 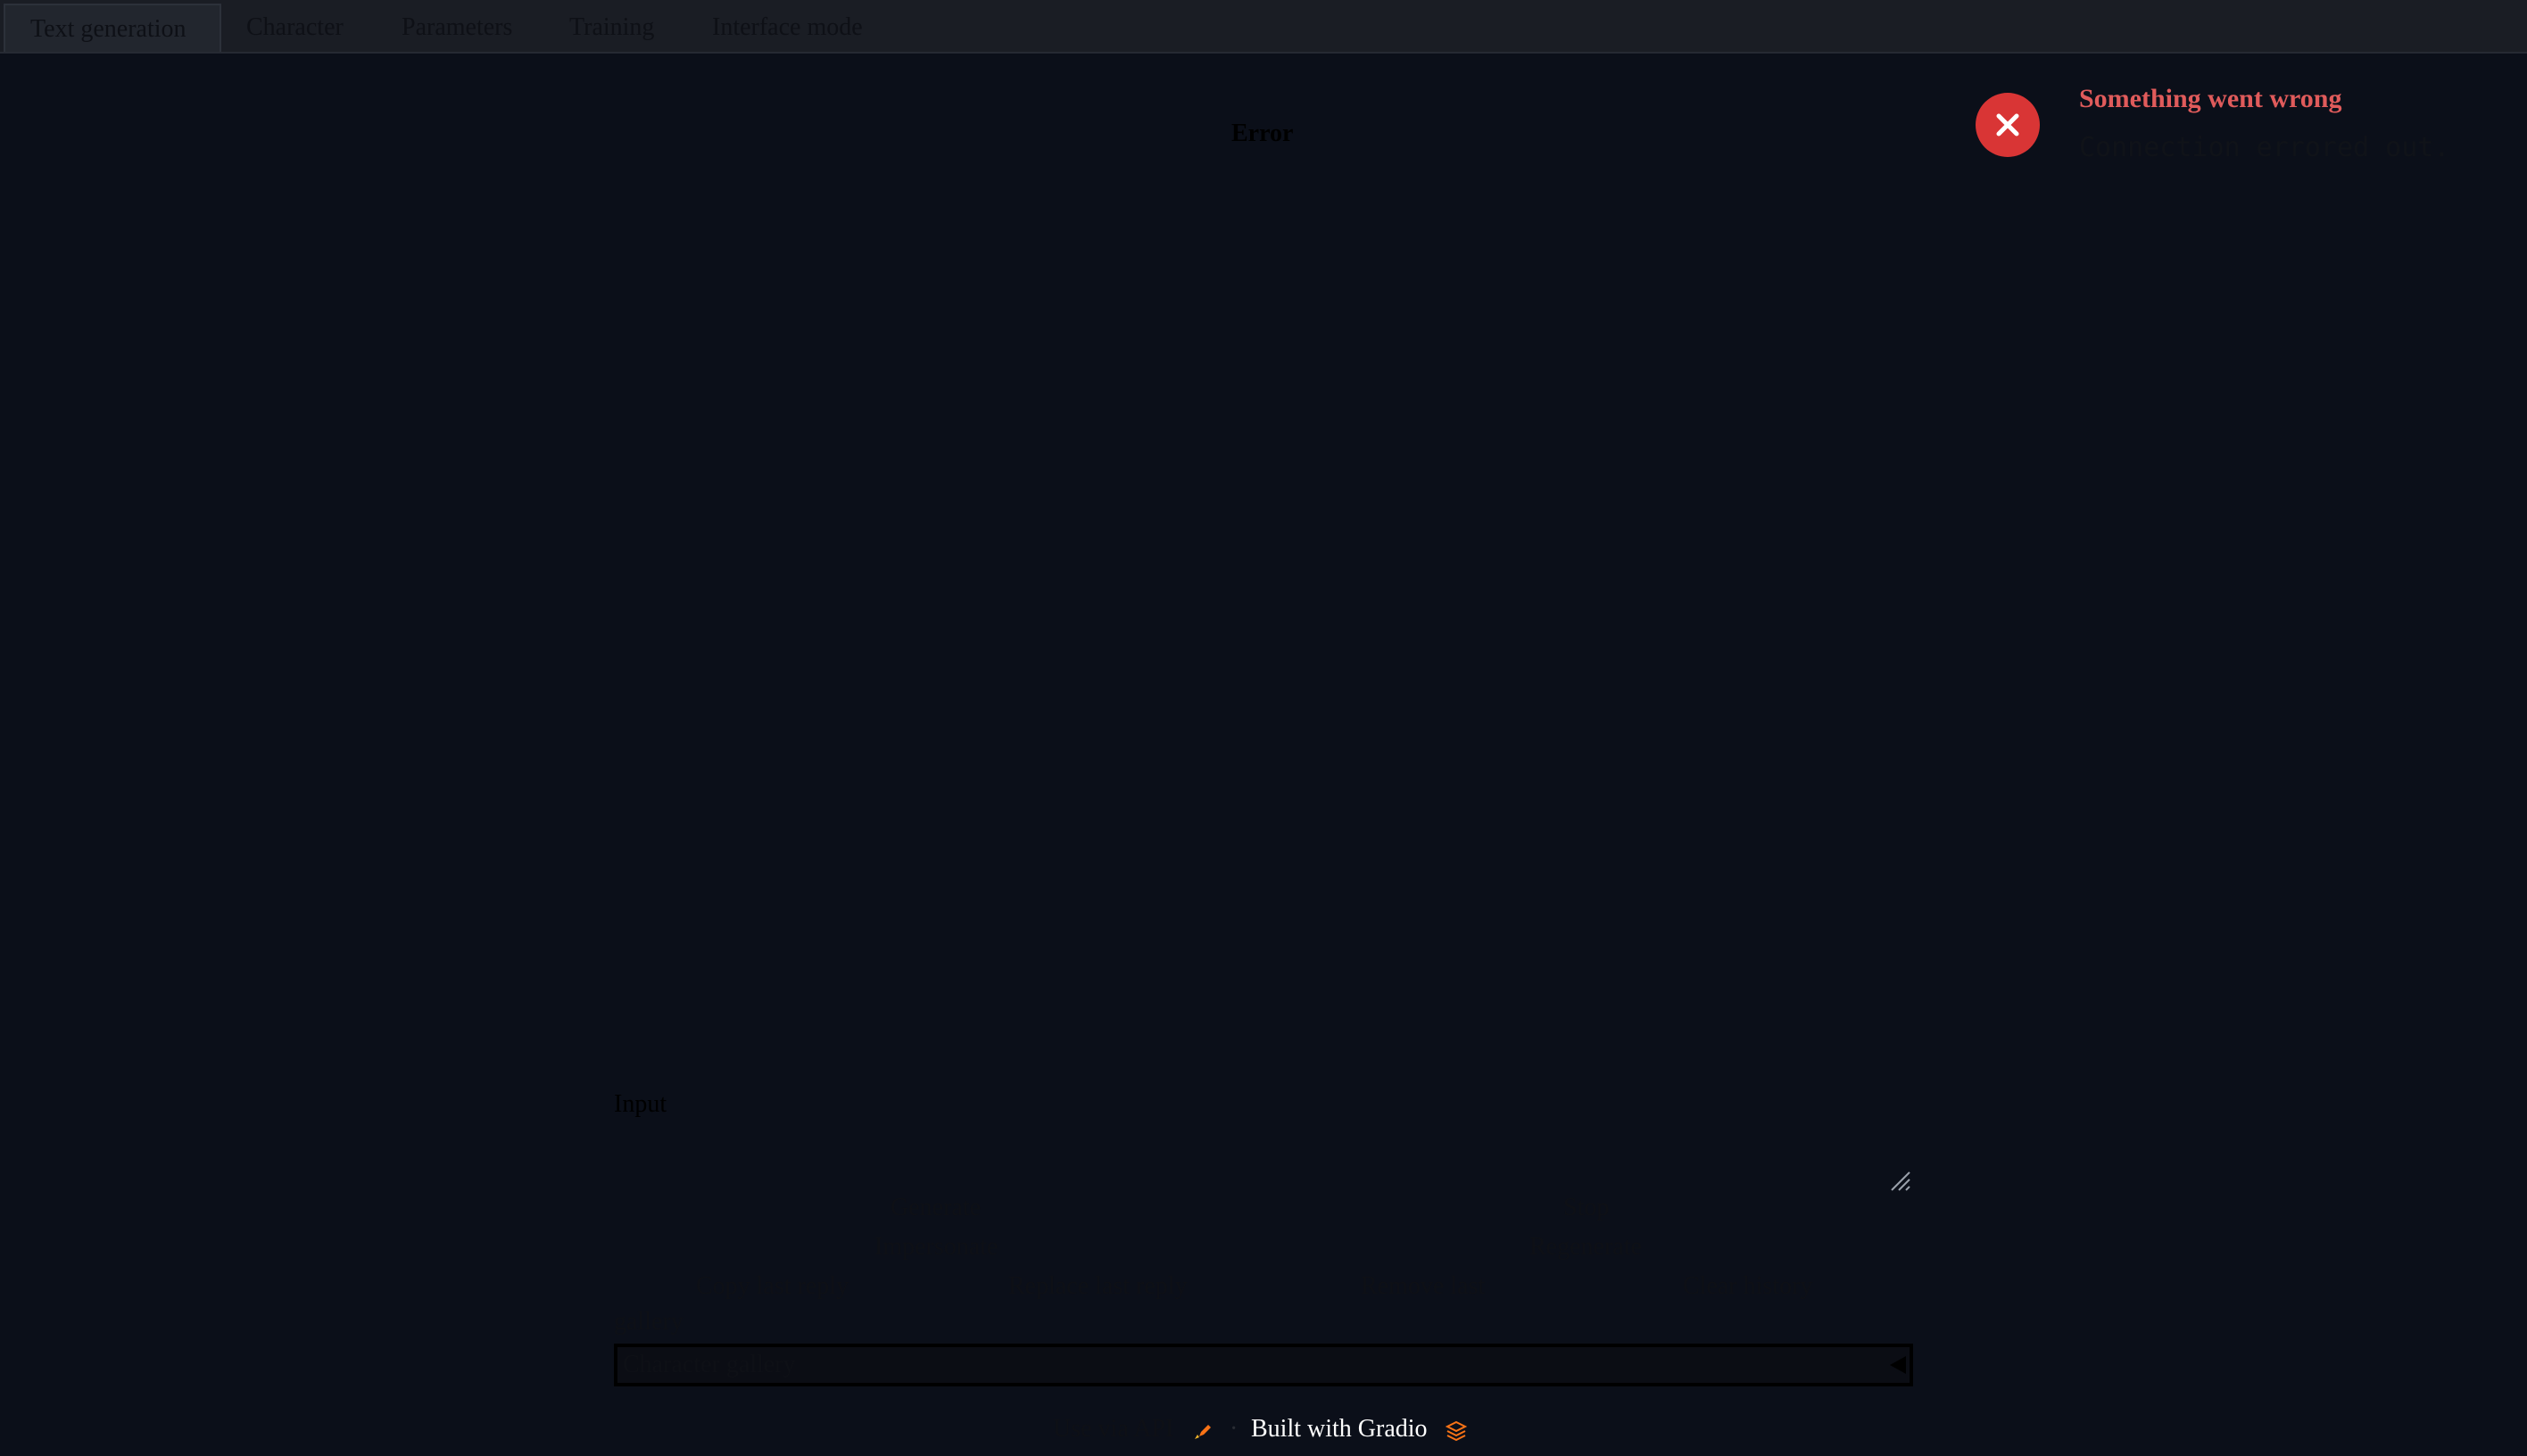 I want to click on character-gallery-label: Character gallery, so click(x=709, y=1364).